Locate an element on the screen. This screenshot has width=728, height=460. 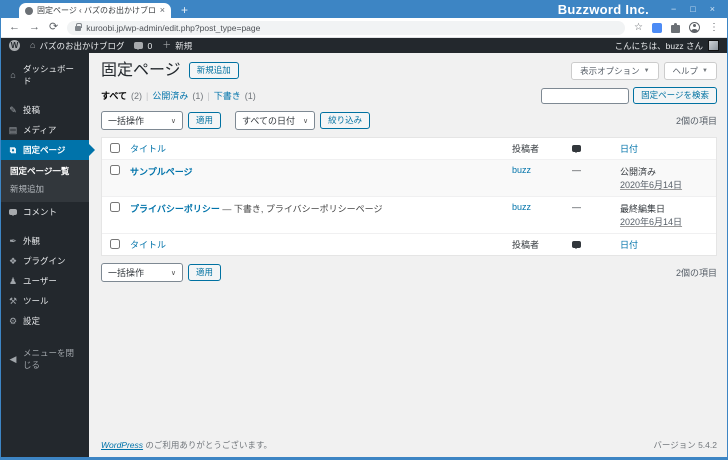
screen-options-button: 表示オプション ▼ is located at coordinates (615, 70).